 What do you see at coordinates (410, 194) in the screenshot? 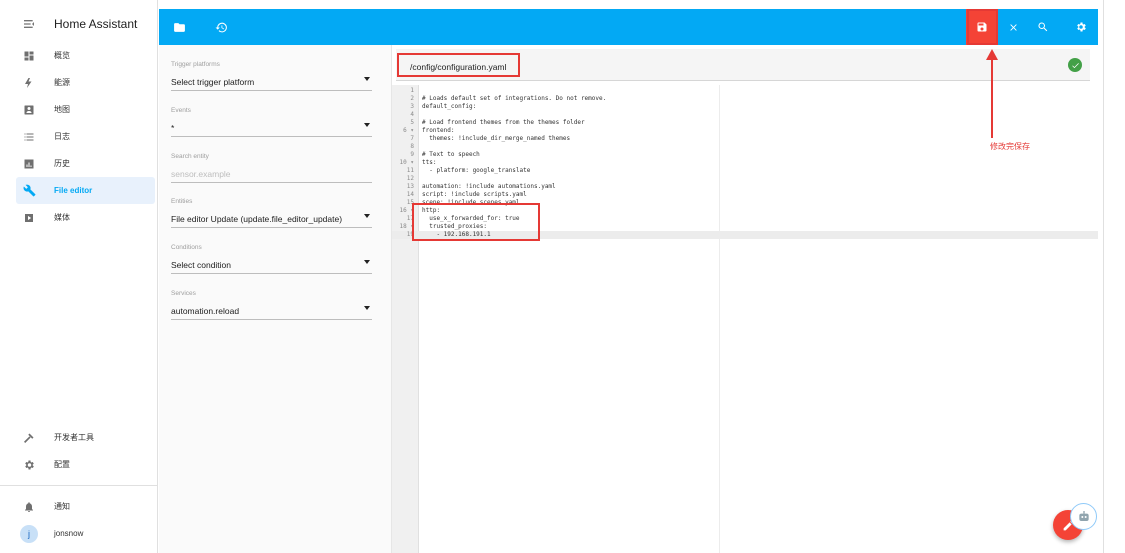
I see `line-number: 14` at bounding box center [410, 194].